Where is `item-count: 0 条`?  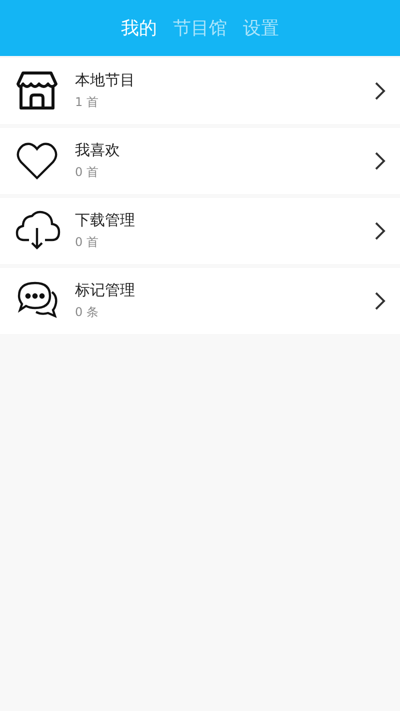 item-count: 0 条 is located at coordinates (87, 312).